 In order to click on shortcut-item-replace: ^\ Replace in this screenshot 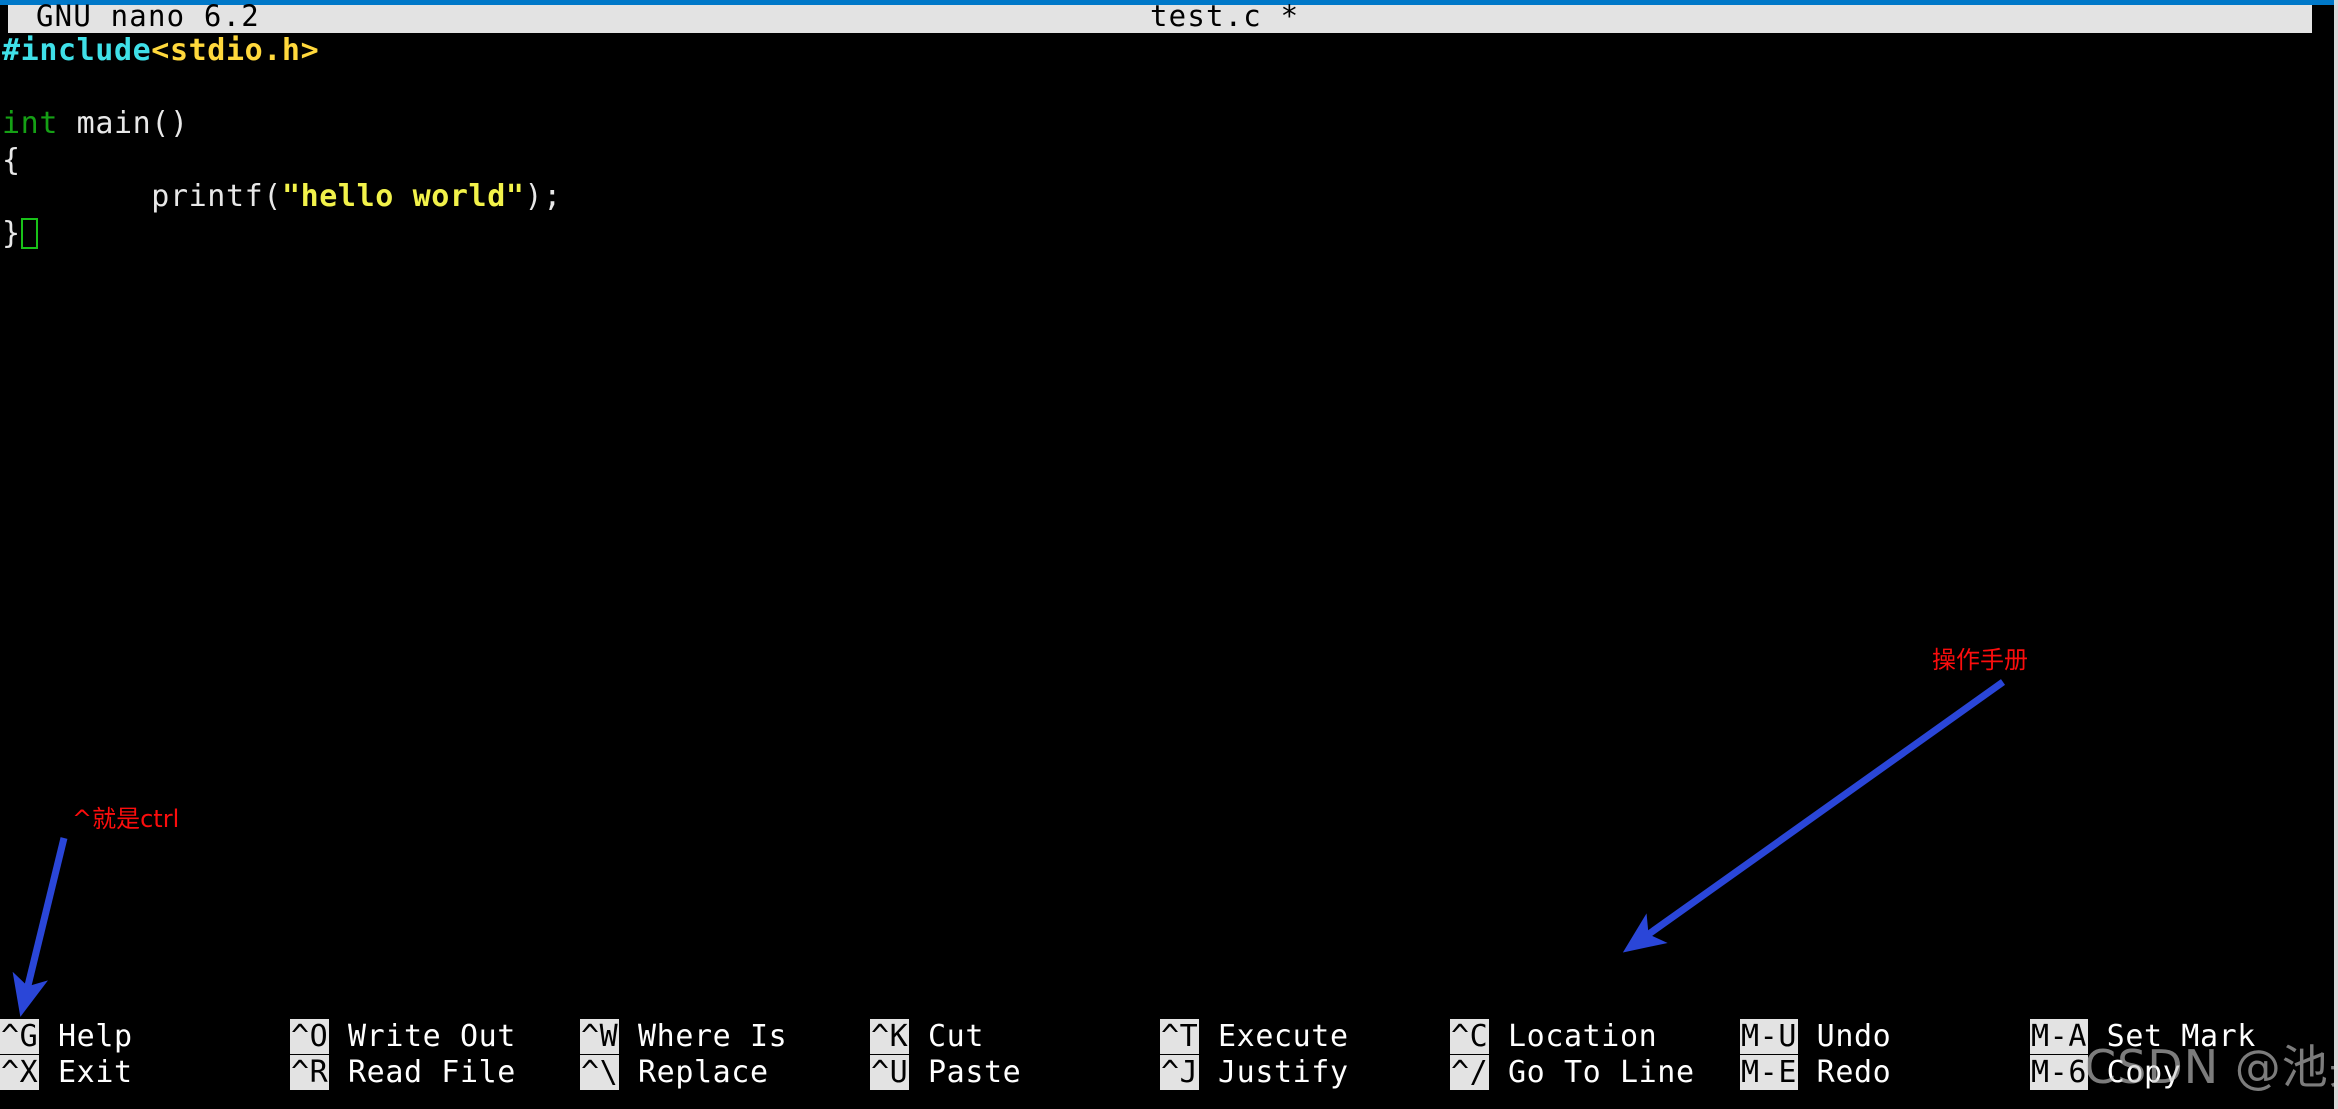, I will do `click(674, 1073)`.